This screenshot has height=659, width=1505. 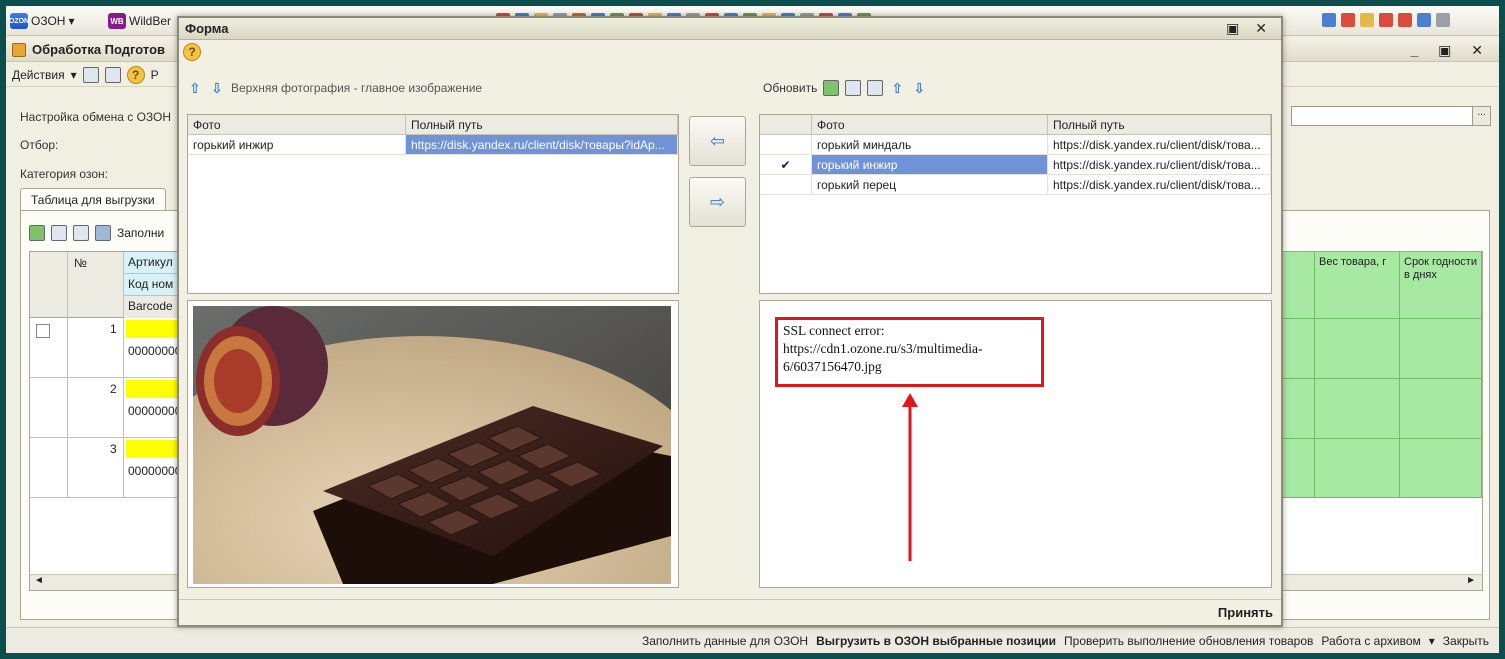 I want to click on grid-num-header: №, so click(x=96, y=285).